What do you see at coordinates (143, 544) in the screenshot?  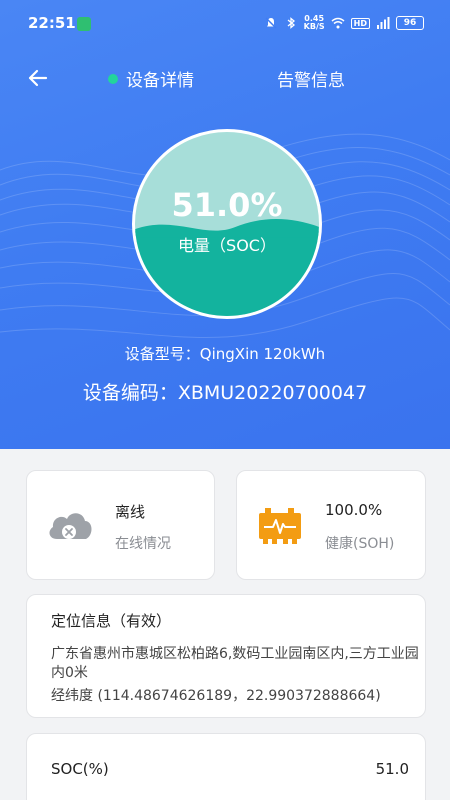 I see `online-status-label: 在线情况` at bounding box center [143, 544].